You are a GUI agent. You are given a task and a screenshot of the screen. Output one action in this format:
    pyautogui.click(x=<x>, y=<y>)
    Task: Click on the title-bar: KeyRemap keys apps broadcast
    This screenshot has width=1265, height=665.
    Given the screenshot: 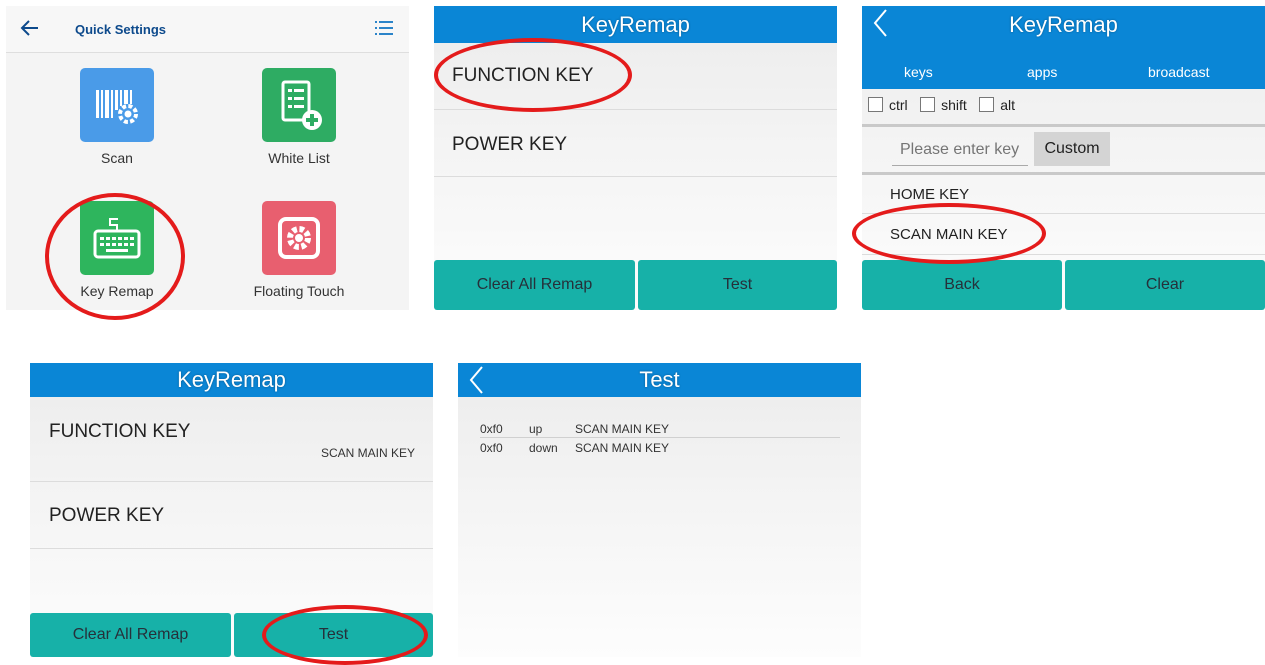 What is the action you would take?
    pyautogui.click(x=1063, y=47)
    